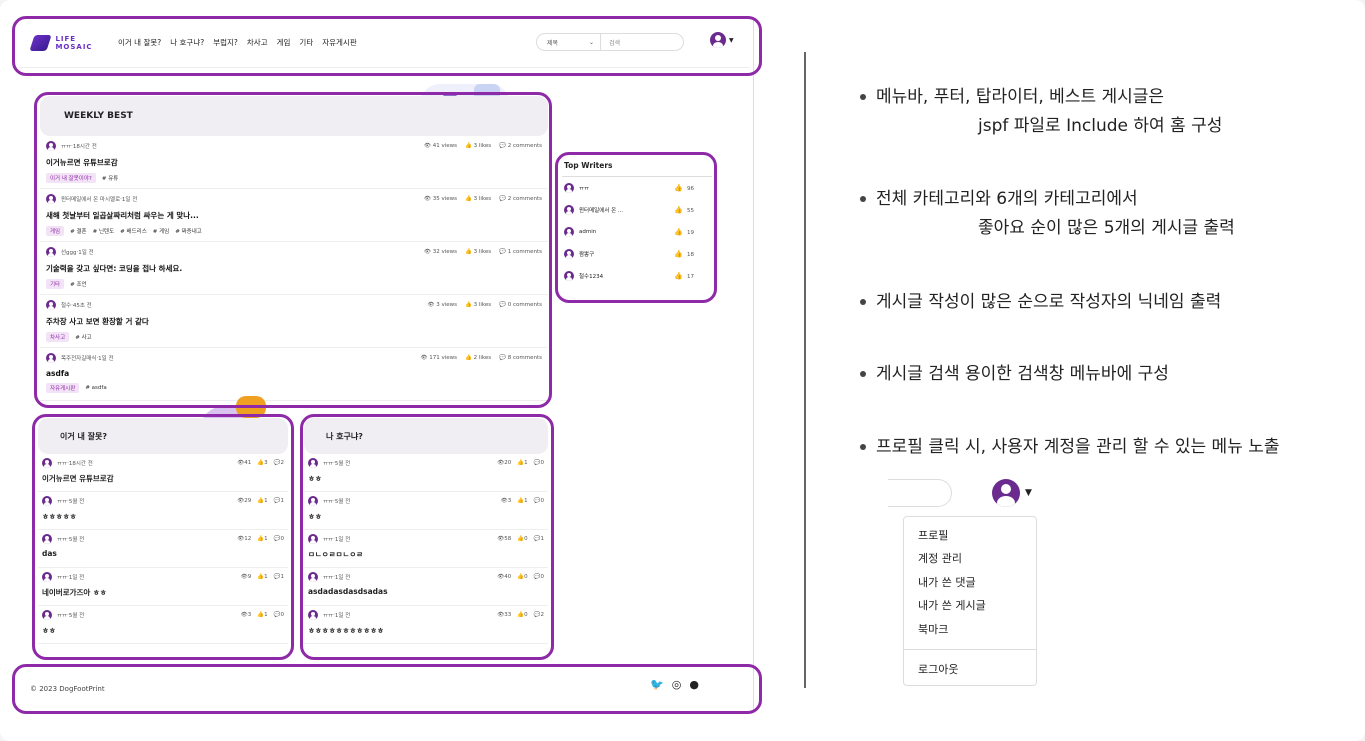 The height and width of the screenshot is (741, 1365). What do you see at coordinates (63, 388) in the screenshot?
I see `category-badge: 자유게시판` at bounding box center [63, 388].